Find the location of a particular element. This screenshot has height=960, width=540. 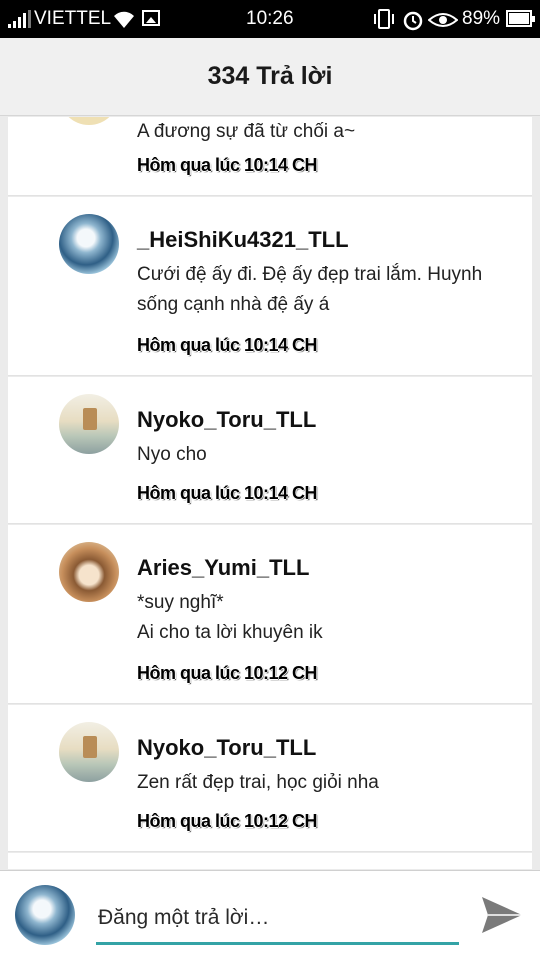

alarm-icon is located at coordinates (413, 21).